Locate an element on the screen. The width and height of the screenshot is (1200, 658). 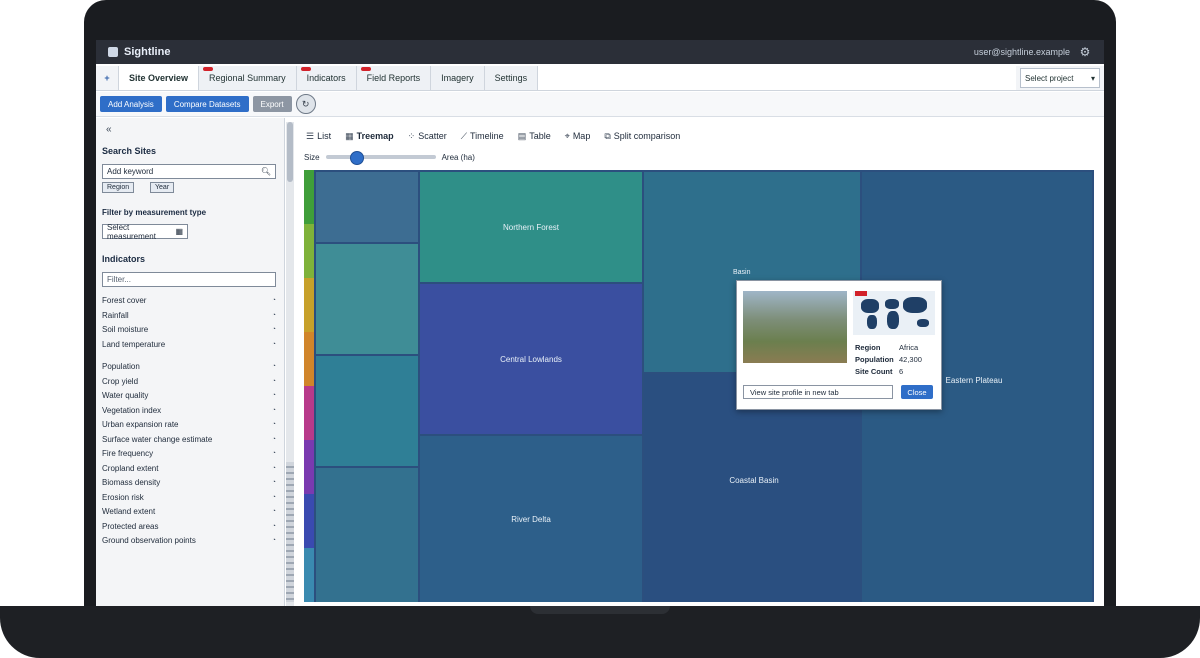
app-logo: Sightline is located at coordinates (139, 52).